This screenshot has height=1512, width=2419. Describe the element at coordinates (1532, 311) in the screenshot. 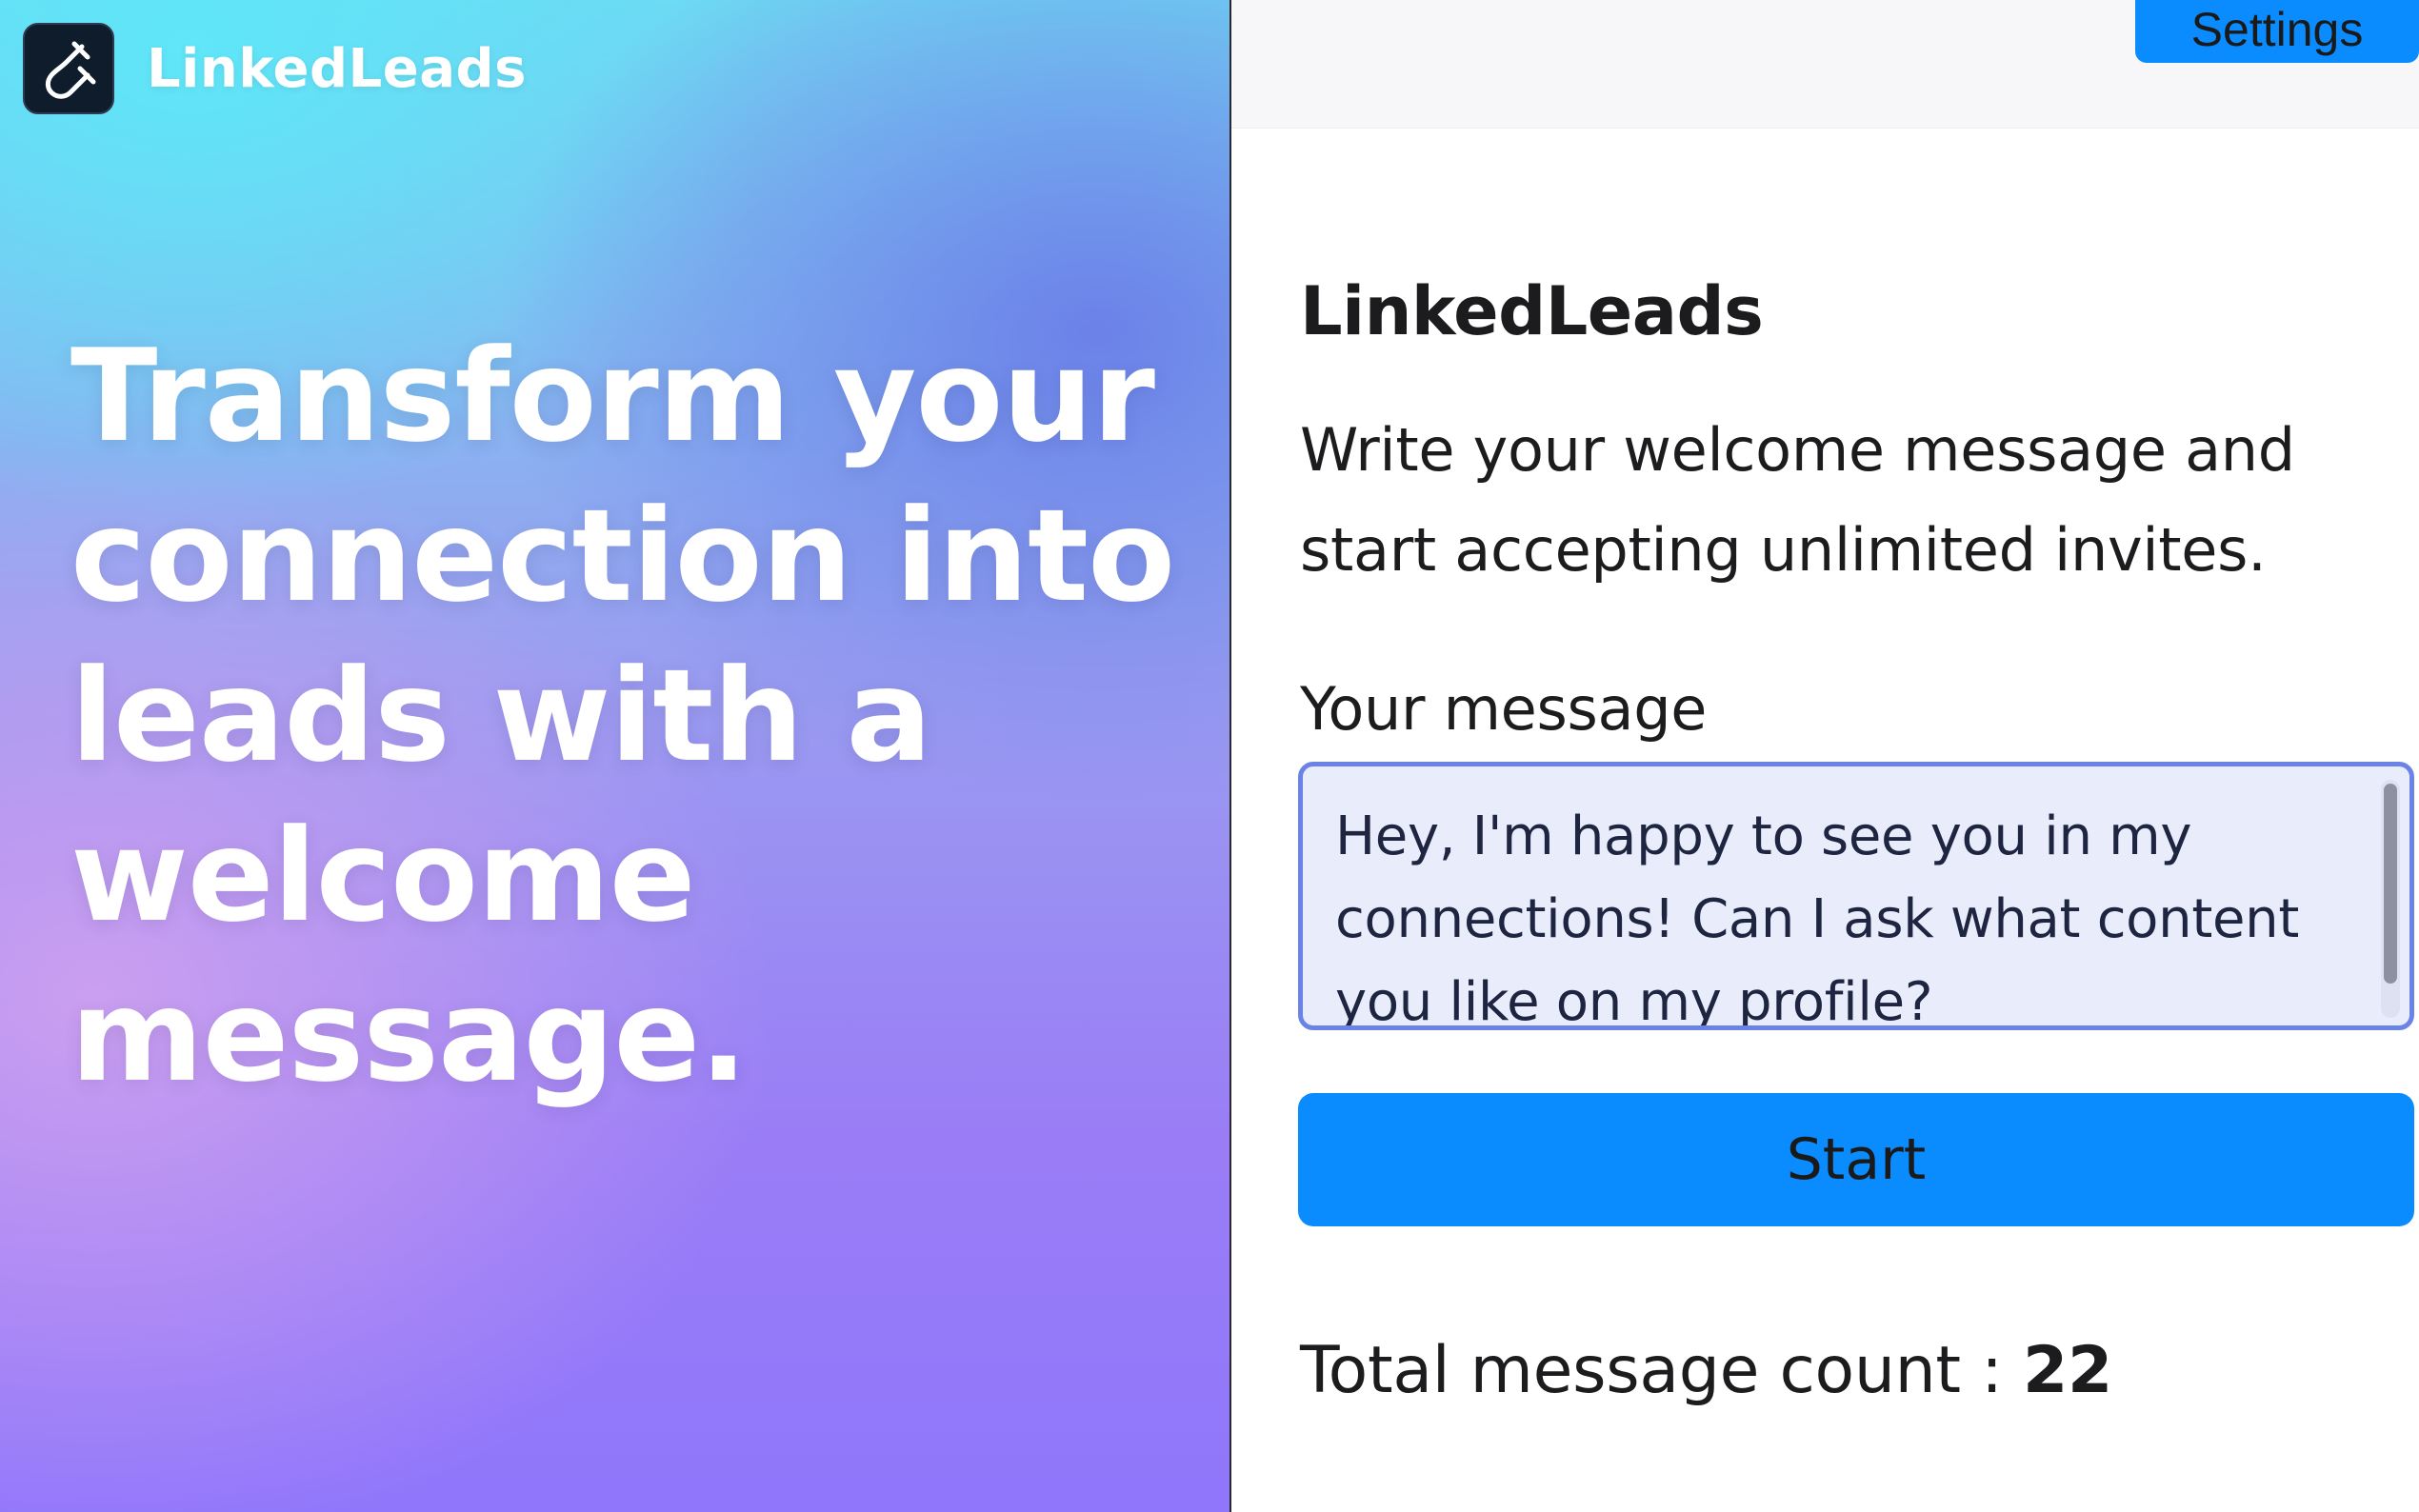

I see `panel-title: LinkedLeads` at that location.